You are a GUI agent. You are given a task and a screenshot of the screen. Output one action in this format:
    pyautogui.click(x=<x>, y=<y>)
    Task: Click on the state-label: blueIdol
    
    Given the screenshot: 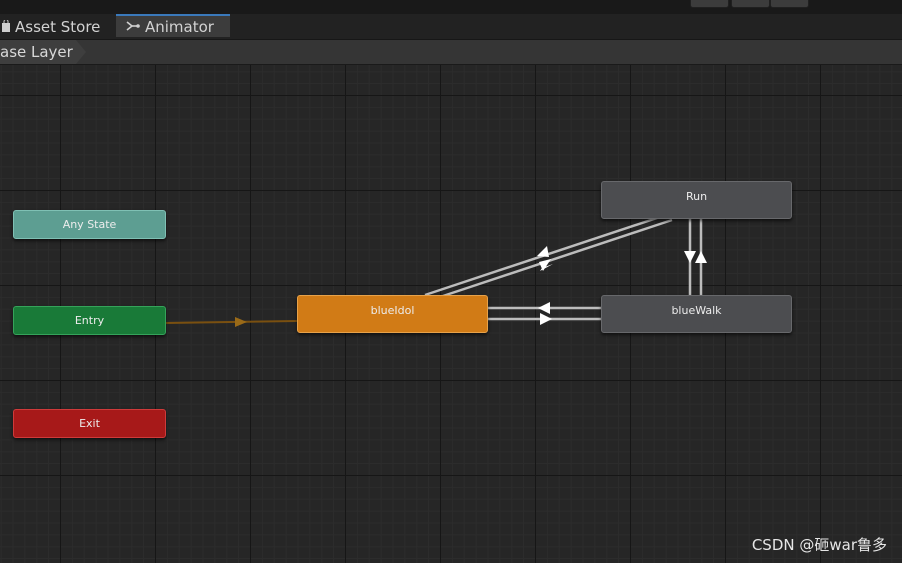 What is the action you would take?
    pyautogui.click(x=392, y=310)
    